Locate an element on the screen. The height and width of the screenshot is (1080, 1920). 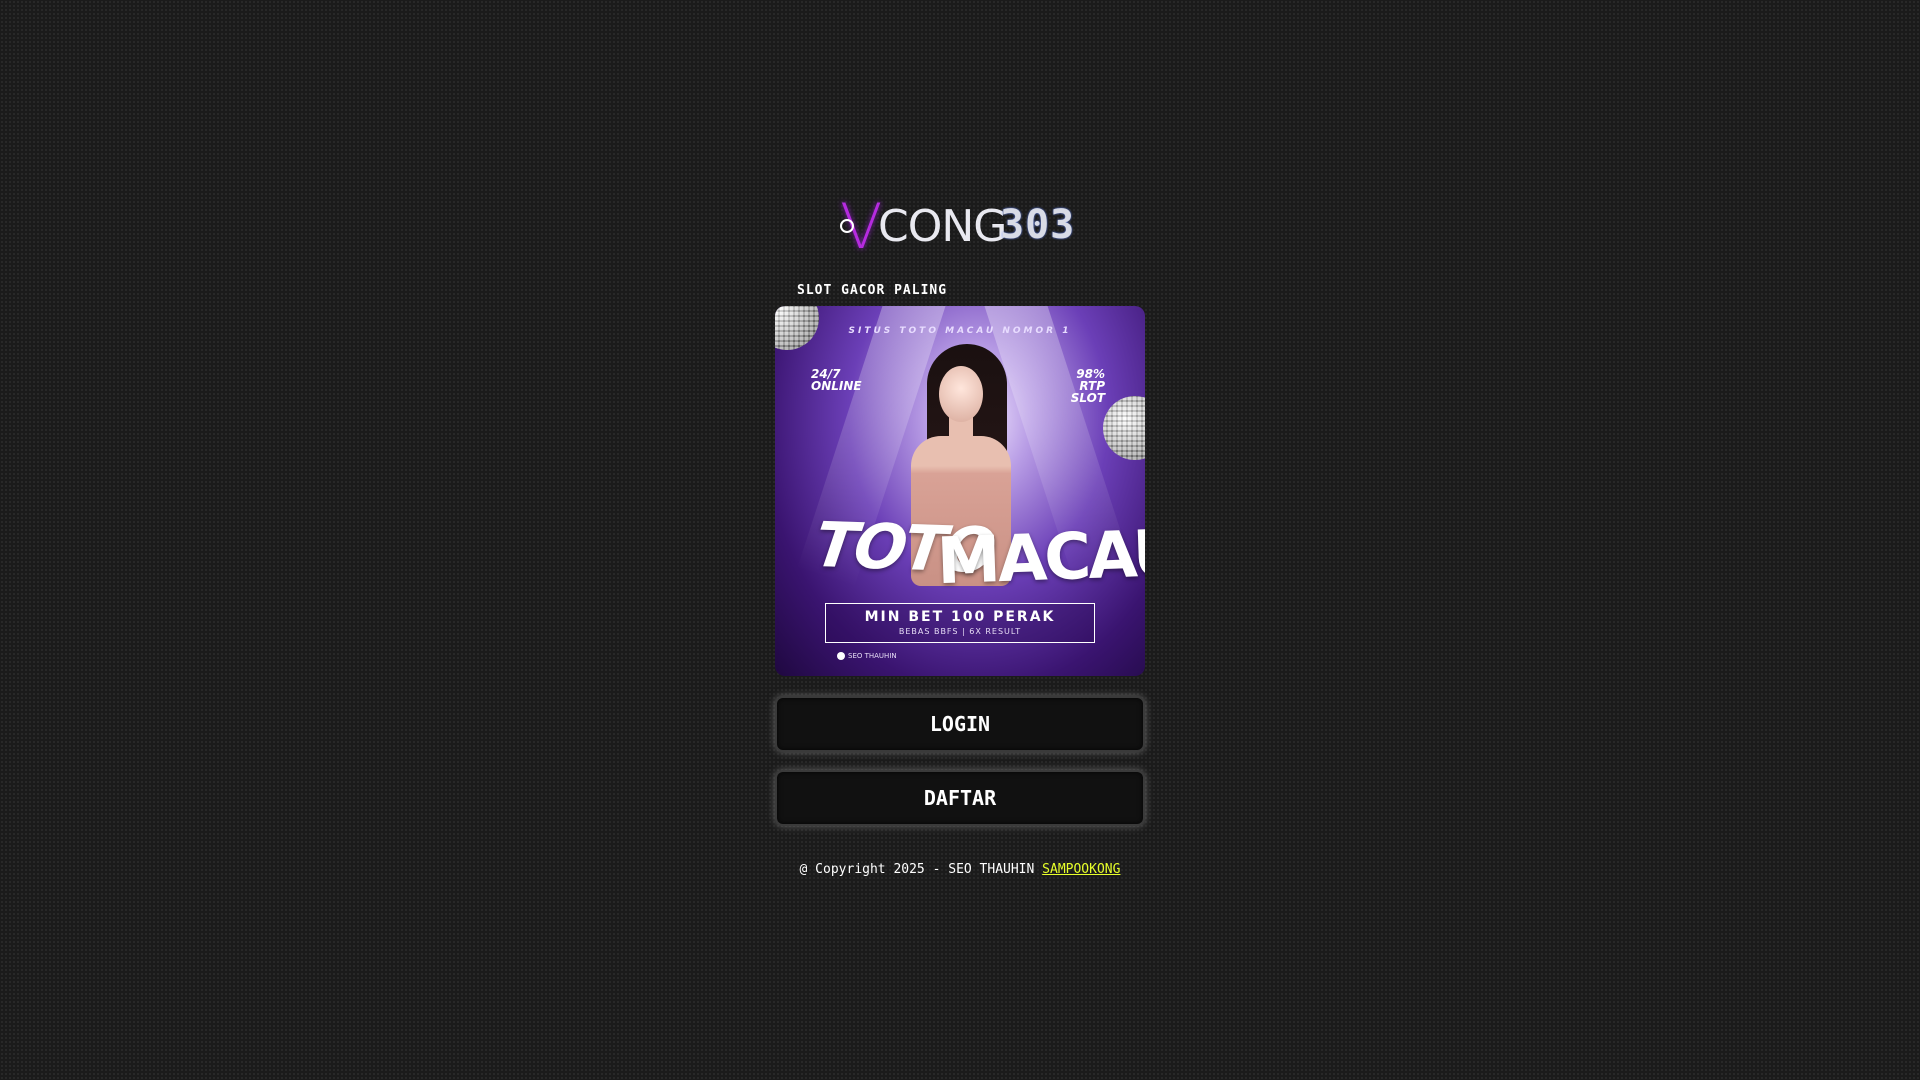
credit-text: SEO THAUHIN is located at coordinates (872, 656).